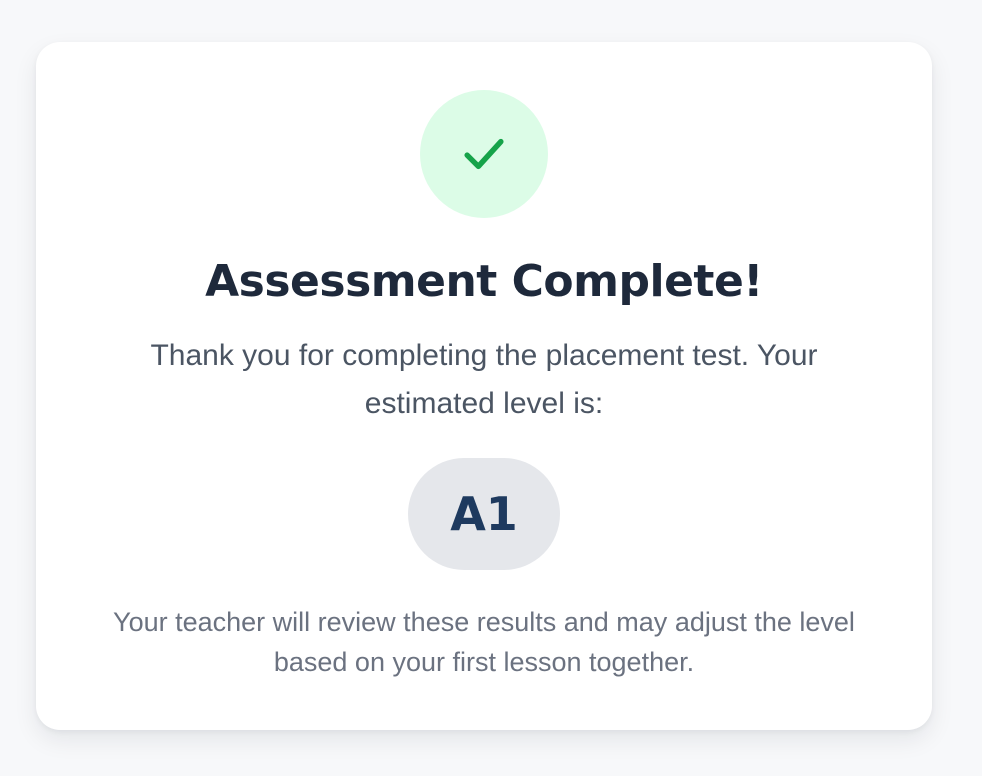  I want to click on page-title: Assessment Complete!, so click(484, 281).